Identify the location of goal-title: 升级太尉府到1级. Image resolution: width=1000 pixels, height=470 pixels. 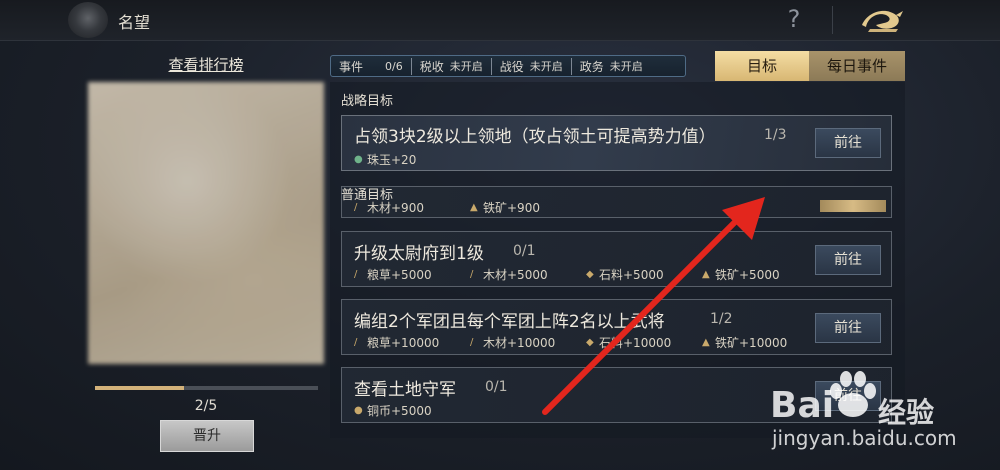
(419, 254).